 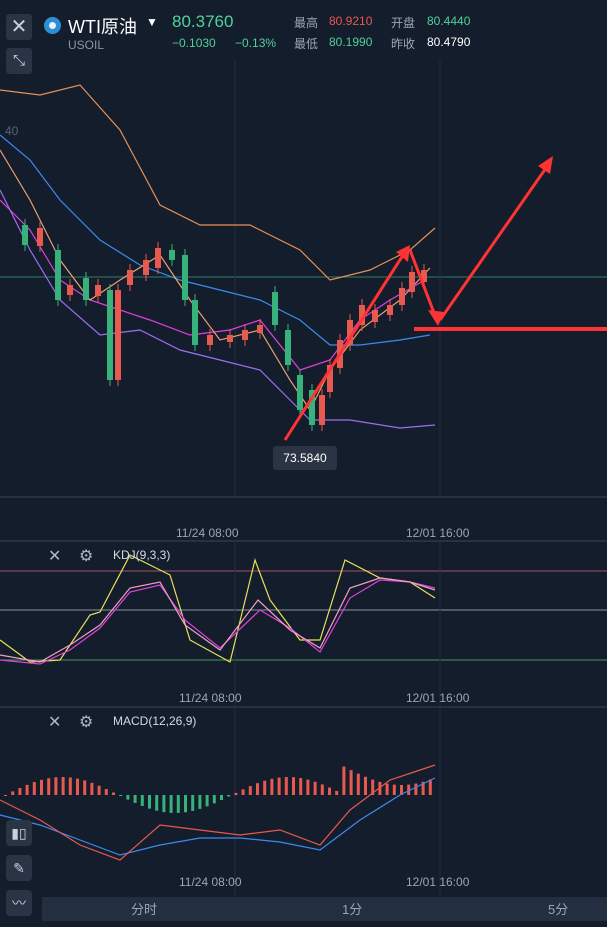 I want to click on kdj-title: KDJ(9,3,3), so click(x=142, y=555).